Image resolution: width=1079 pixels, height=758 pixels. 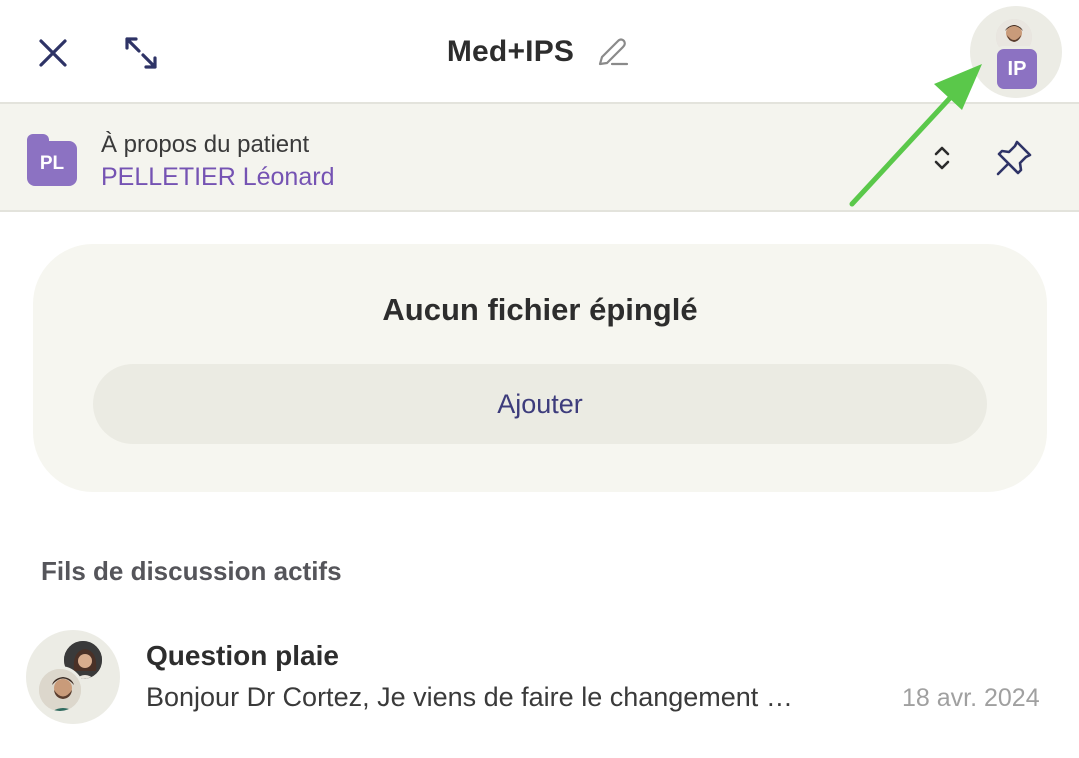 I want to click on patient-initials: PL, so click(x=52, y=163).